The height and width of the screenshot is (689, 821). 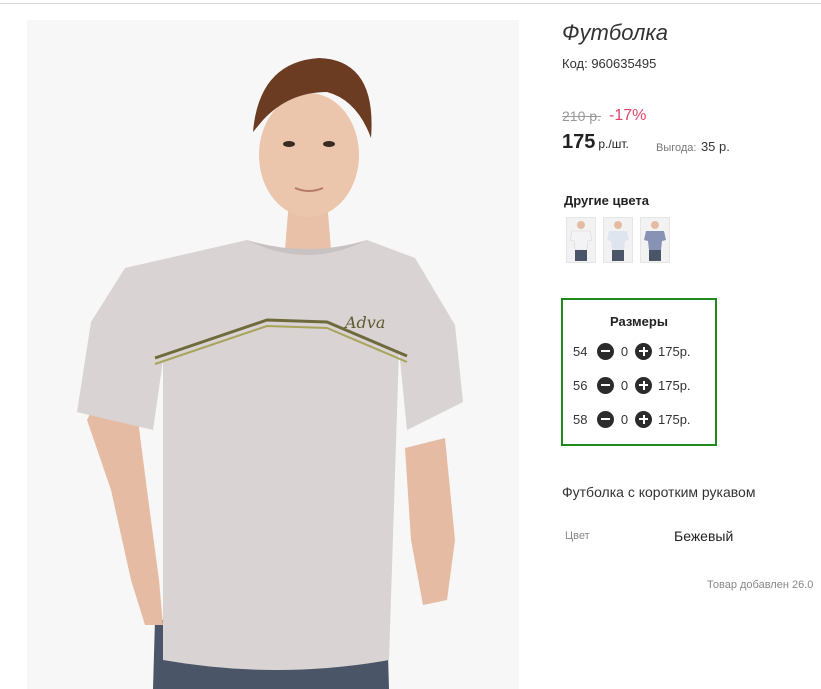 What do you see at coordinates (639, 372) in the screenshot?
I see `sizes-panel: Размеры 54 0 175р. 56 0 175р. 58 0 175р.` at bounding box center [639, 372].